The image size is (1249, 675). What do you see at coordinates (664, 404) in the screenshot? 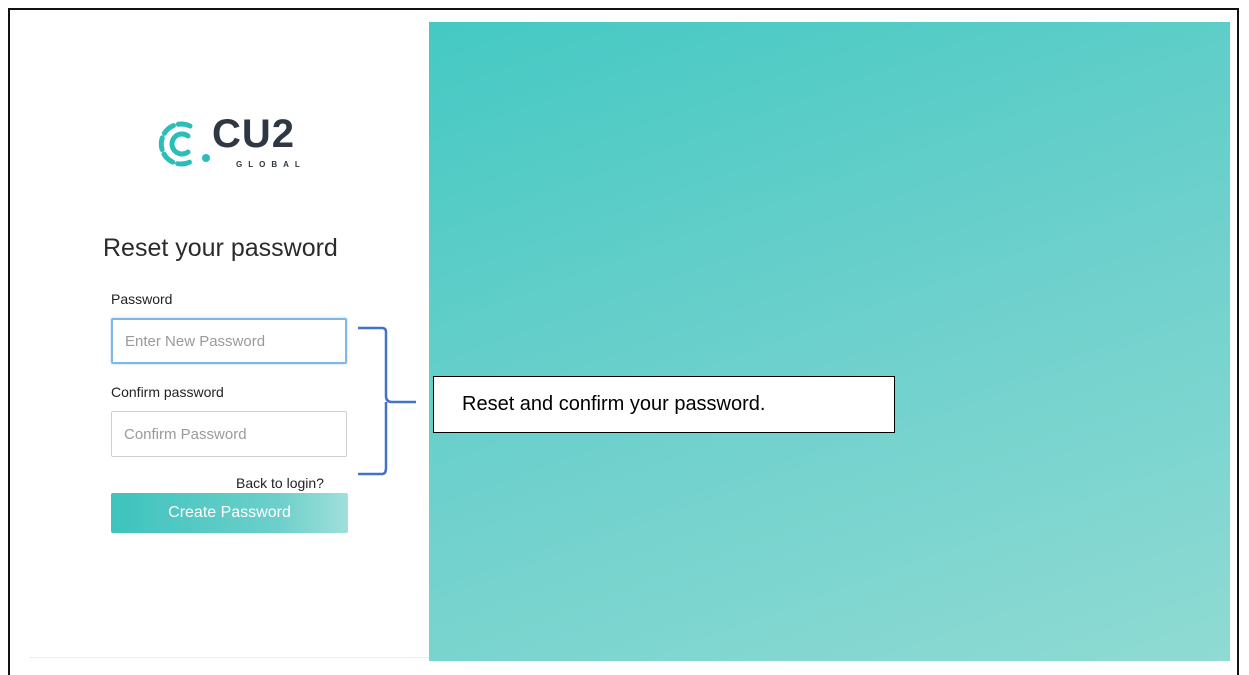
I see `annotation-callout: Reset and confirm your password.` at bounding box center [664, 404].